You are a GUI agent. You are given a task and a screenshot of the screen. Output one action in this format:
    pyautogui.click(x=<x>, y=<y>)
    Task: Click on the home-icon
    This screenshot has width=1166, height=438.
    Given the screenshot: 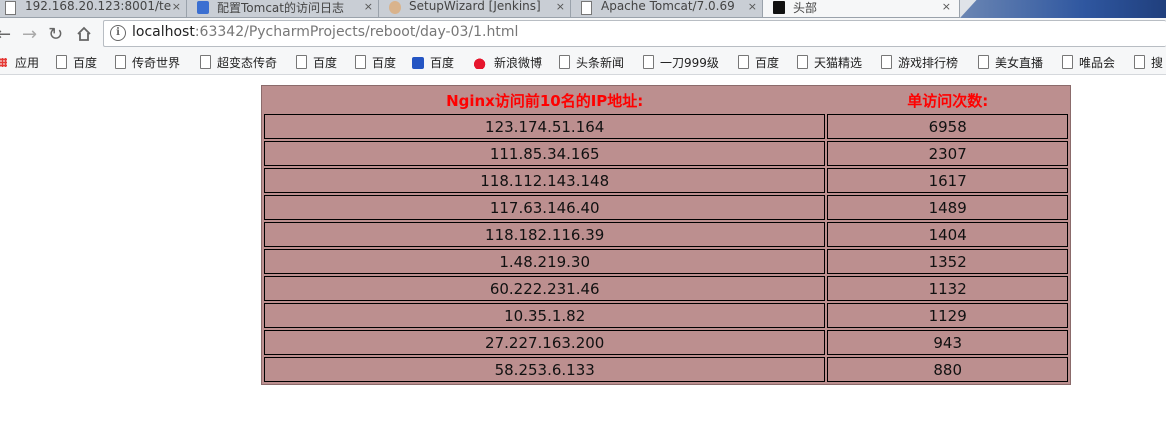 What is the action you would take?
    pyautogui.click(x=84, y=34)
    